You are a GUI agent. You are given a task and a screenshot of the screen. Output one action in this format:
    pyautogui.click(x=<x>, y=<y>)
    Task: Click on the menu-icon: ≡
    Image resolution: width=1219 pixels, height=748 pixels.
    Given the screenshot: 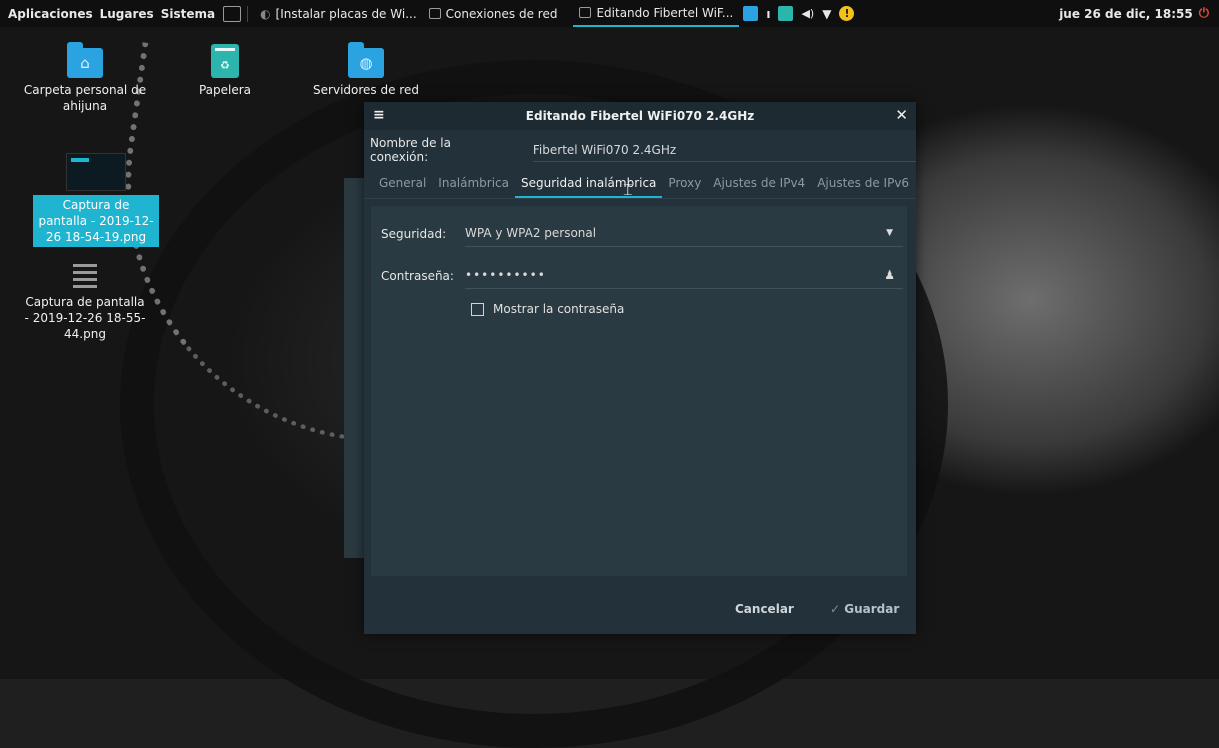 What is the action you would take?
    pyautogui.click(x=379, y=115)
    